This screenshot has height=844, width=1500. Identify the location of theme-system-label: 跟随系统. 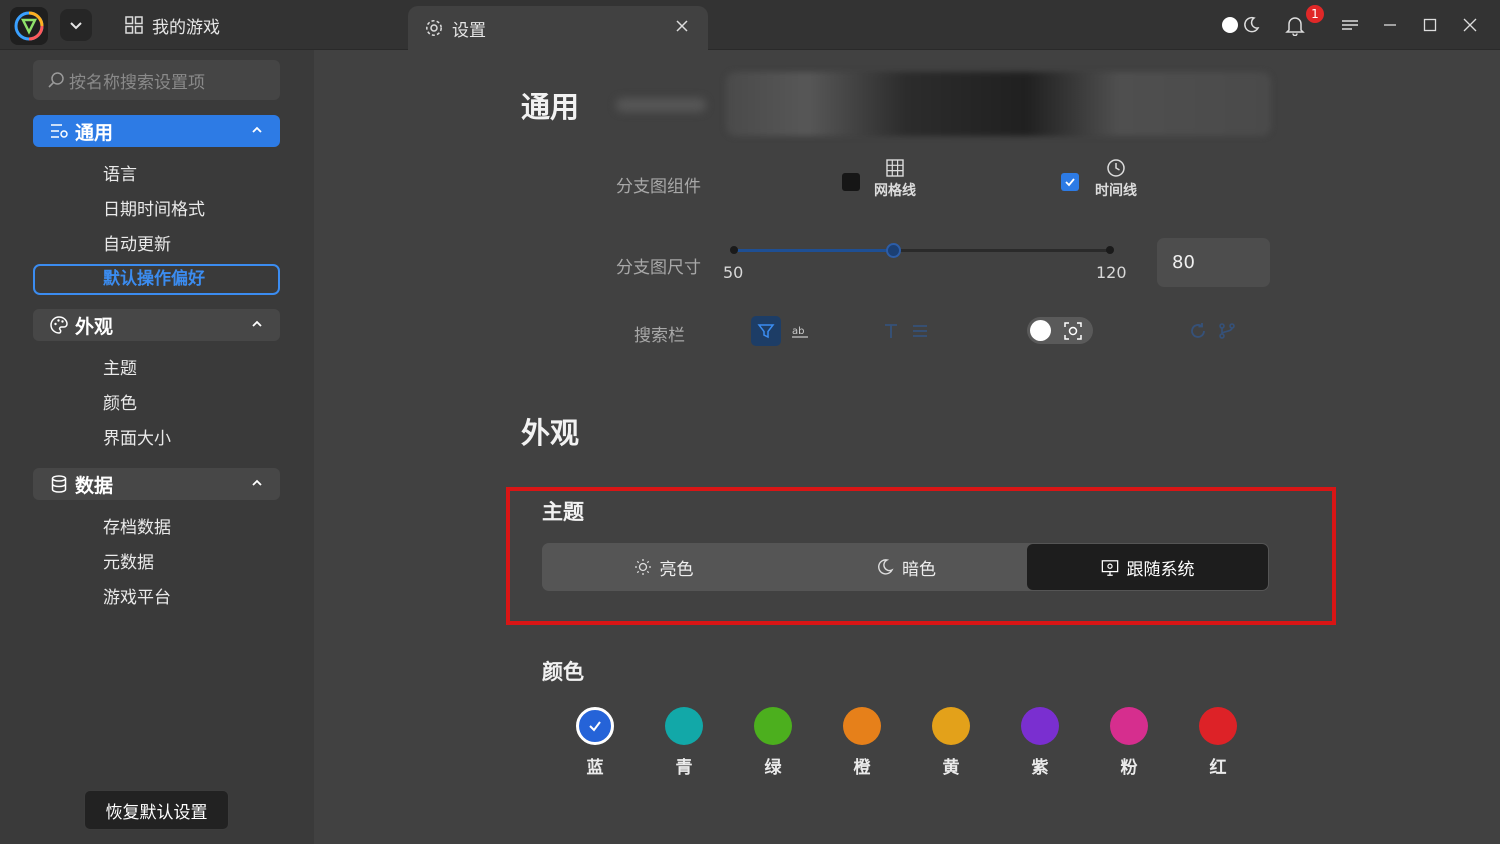
(1160, 569).